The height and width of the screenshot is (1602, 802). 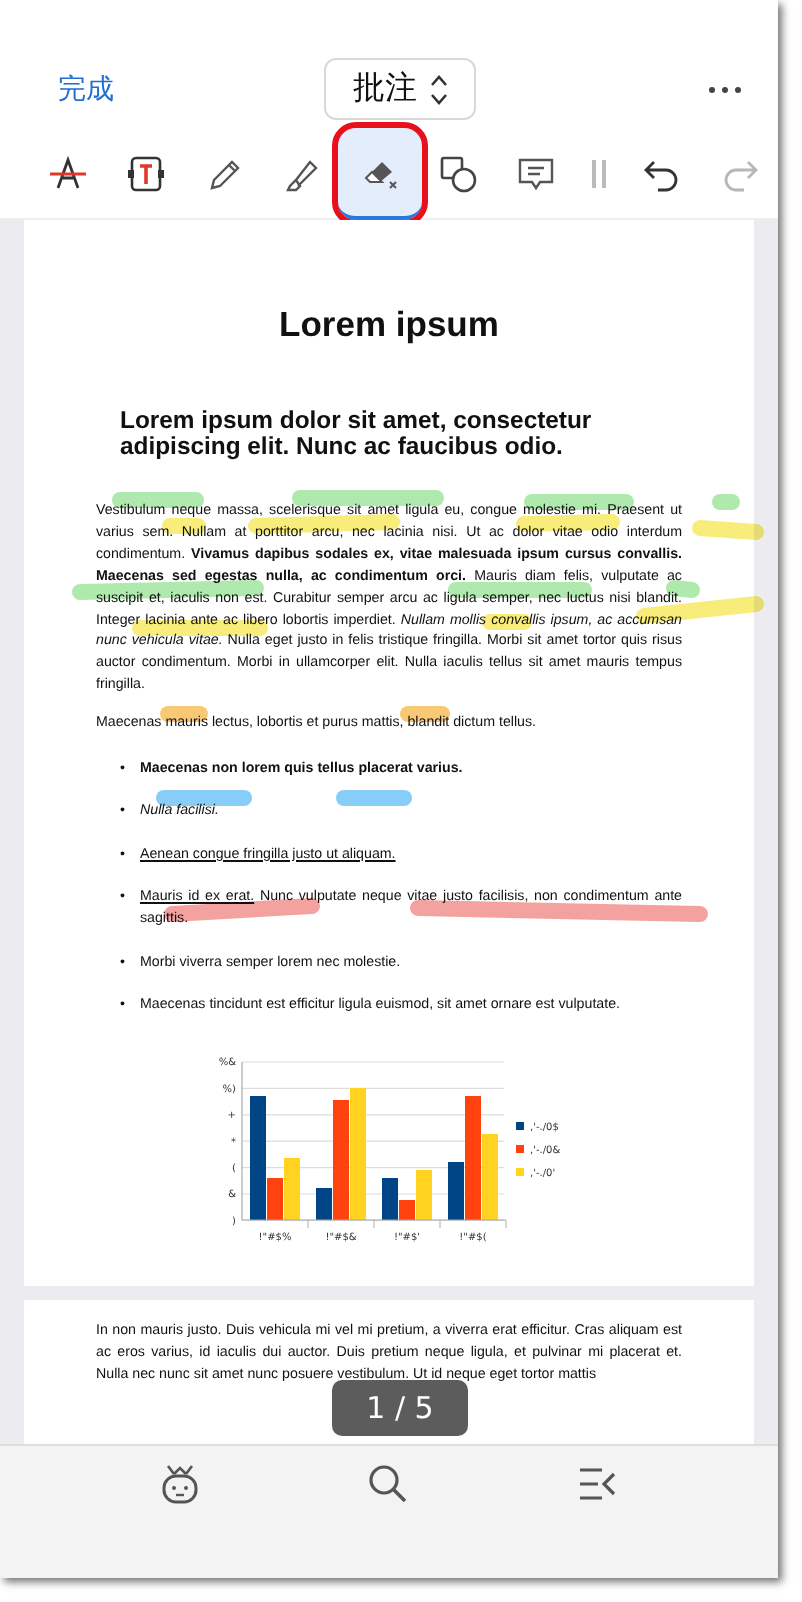 I want to click on more-icon, so click(x=725, y=90).